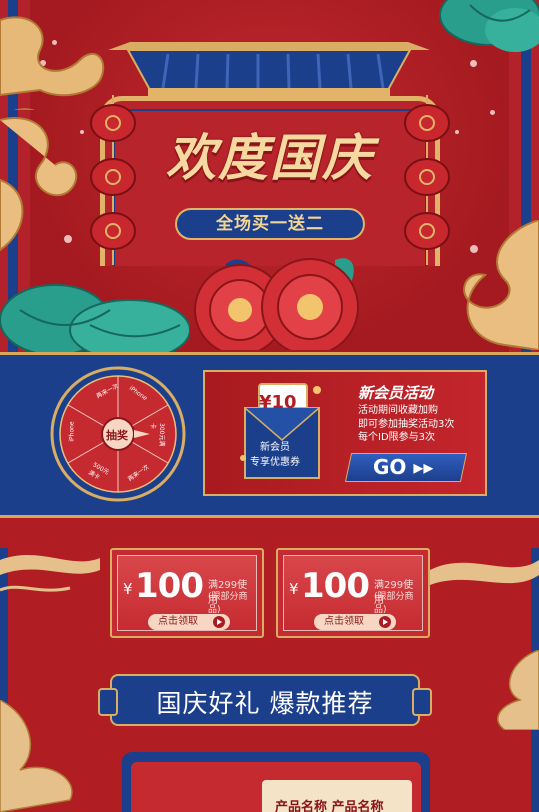 This screenshot has height=812, width=539. I want to click on go-button-label: GO ▸▸, so click(408, 467).